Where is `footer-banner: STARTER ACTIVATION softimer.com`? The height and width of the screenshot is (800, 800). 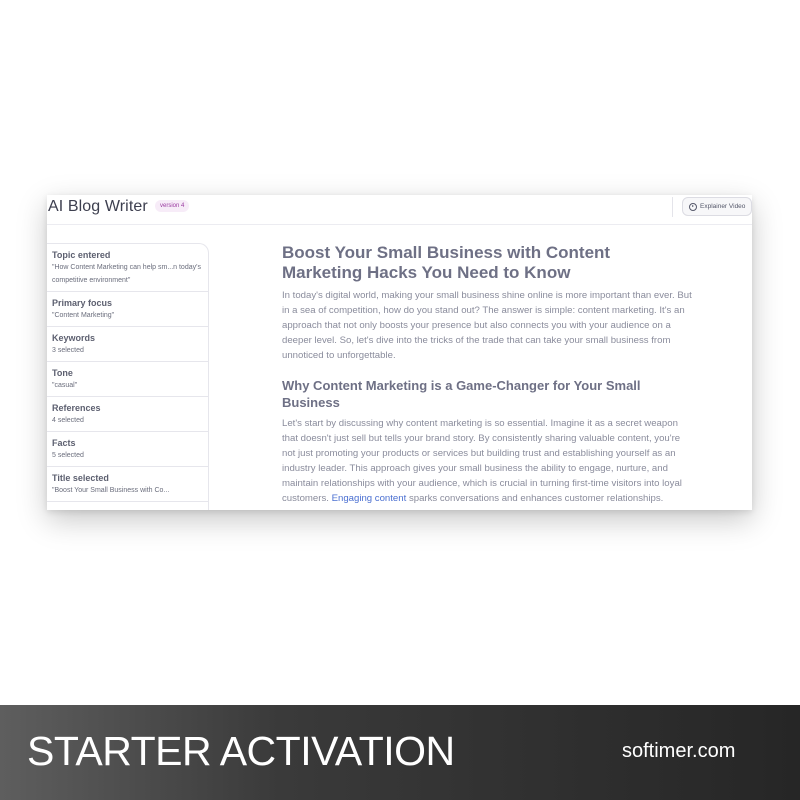 footer-banner: STARTER ACTIVATION softimer.com is located at coordinates (400, 752).